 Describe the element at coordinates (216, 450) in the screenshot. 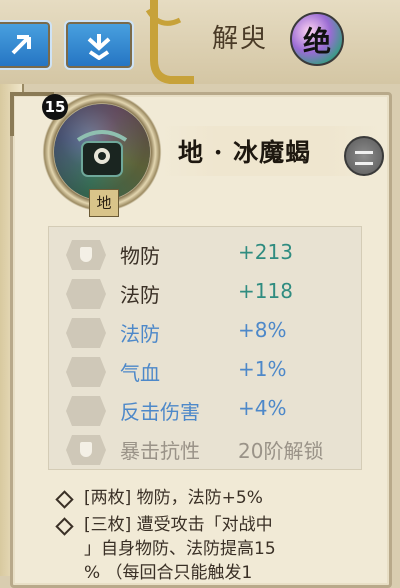

I see `stat-row: 暴击抗性 20阶解锁` at that location.